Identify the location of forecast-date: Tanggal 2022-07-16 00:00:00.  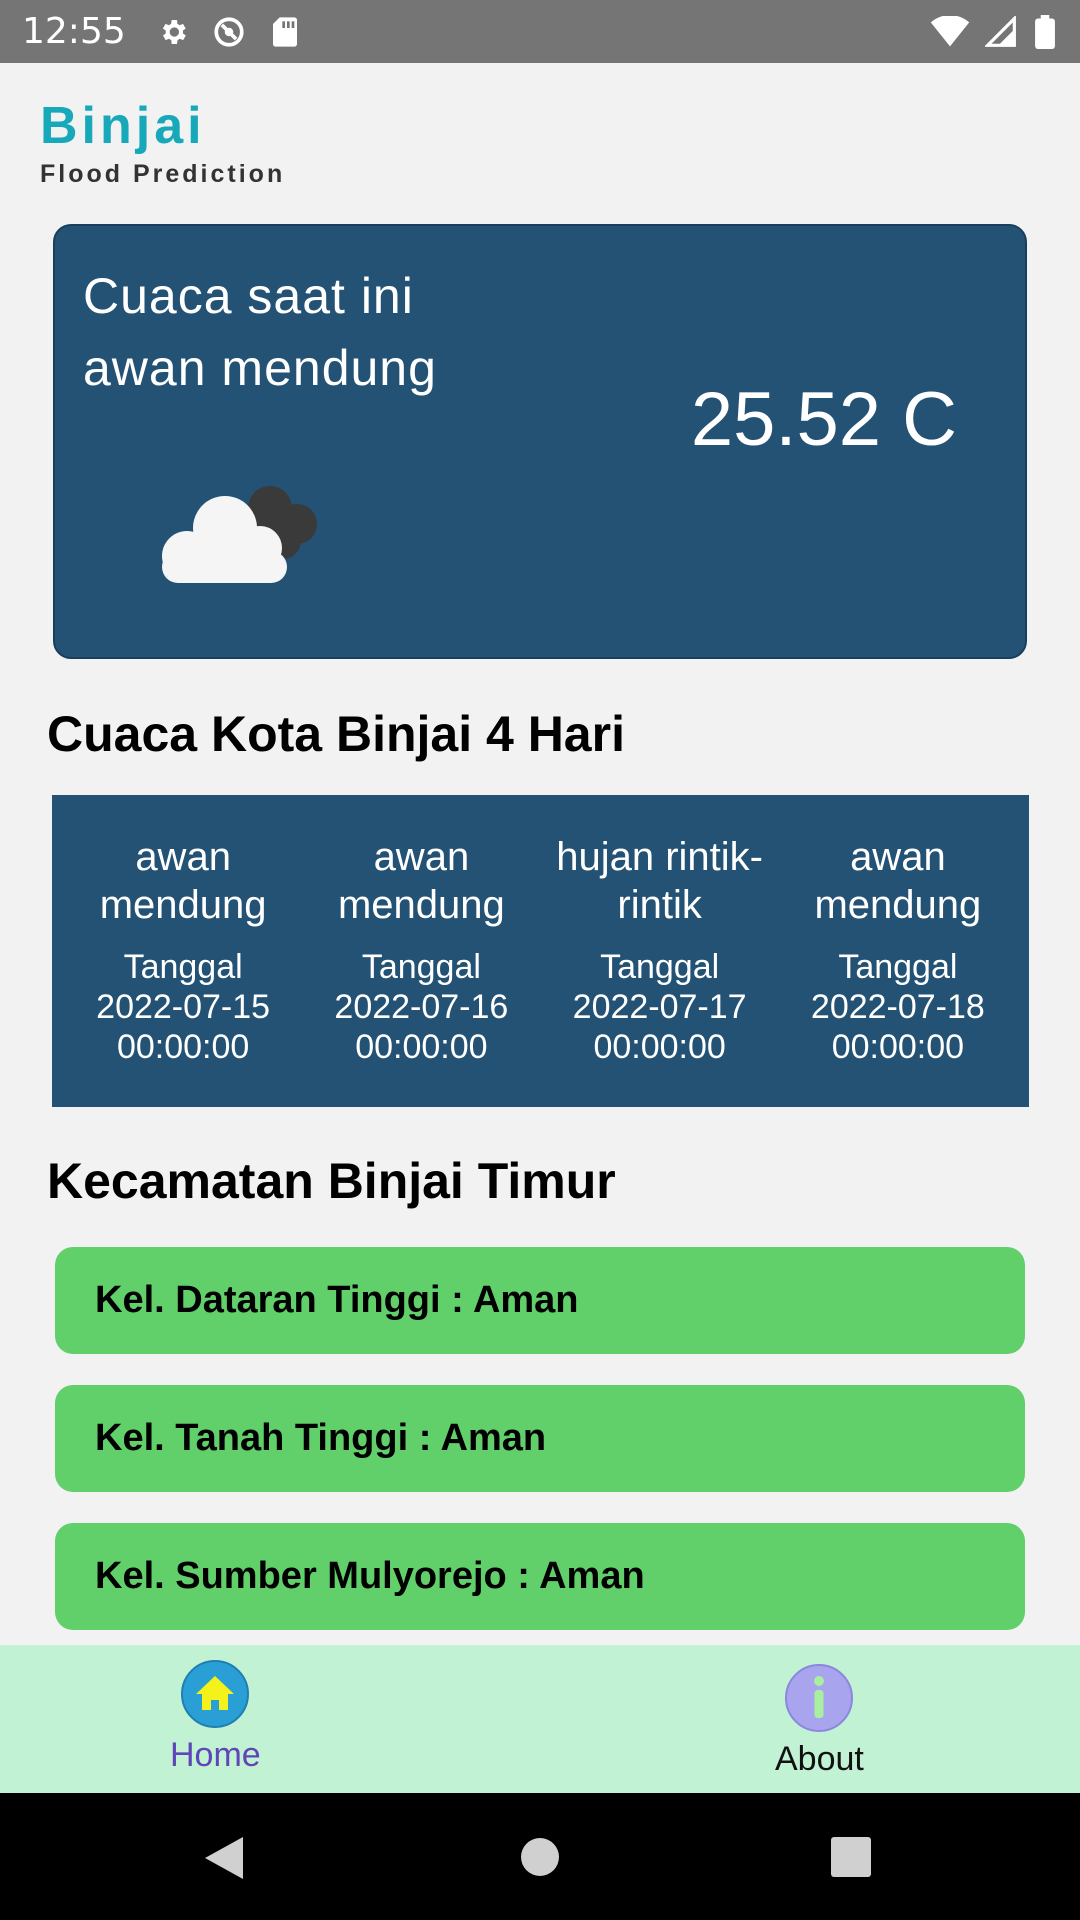
(421, 1007).